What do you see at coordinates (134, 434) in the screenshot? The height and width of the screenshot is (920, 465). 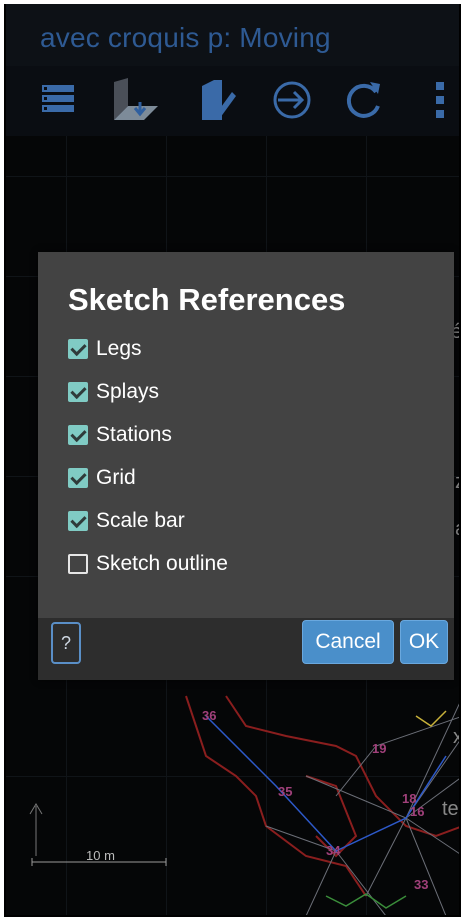 I see `option-label: Stations` at bounding box center [134, 434].